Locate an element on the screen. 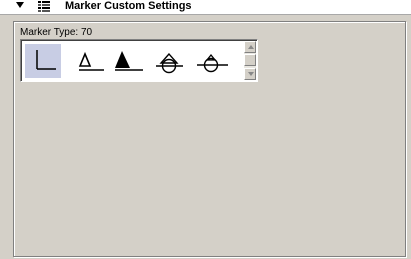  grid-list-icon is located at coordinates (44, 6).